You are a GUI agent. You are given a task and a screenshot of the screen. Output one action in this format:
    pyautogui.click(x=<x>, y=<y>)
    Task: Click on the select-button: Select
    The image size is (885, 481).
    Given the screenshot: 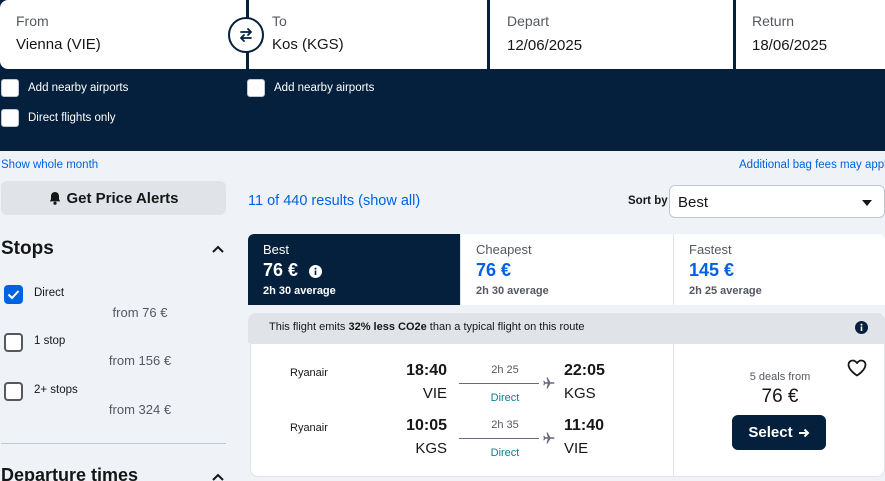 What is the action you would take?
    pyautogui.click(x=779, y=432)
    